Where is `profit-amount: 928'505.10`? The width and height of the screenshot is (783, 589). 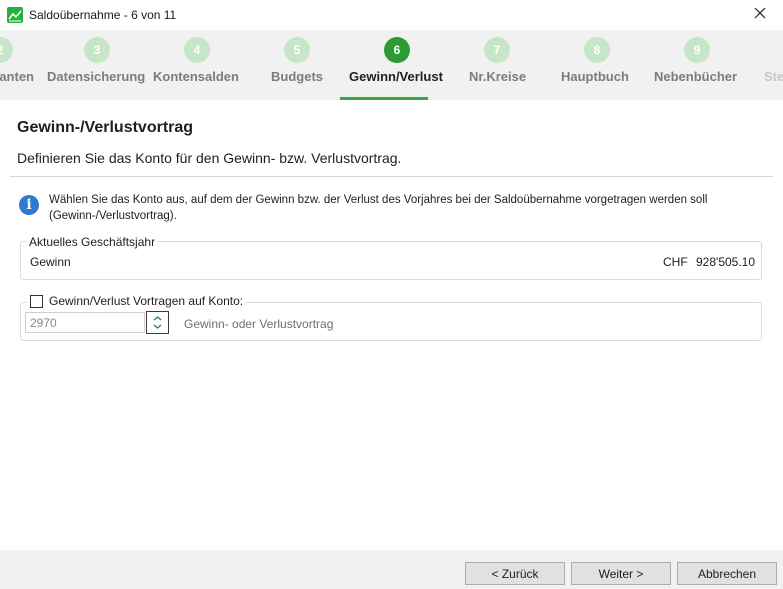
profit-amount: 928'505.10 is located at coordinates (726, 262).